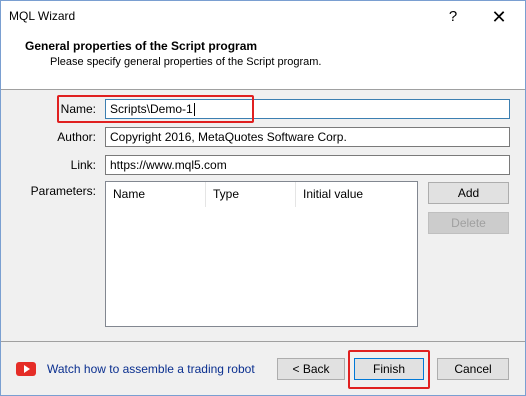 The width and height of the screenshot is (526, 396). Describe the element at coordinates (453, 17) in the screenshot. I see `help-button: ?` at that location.